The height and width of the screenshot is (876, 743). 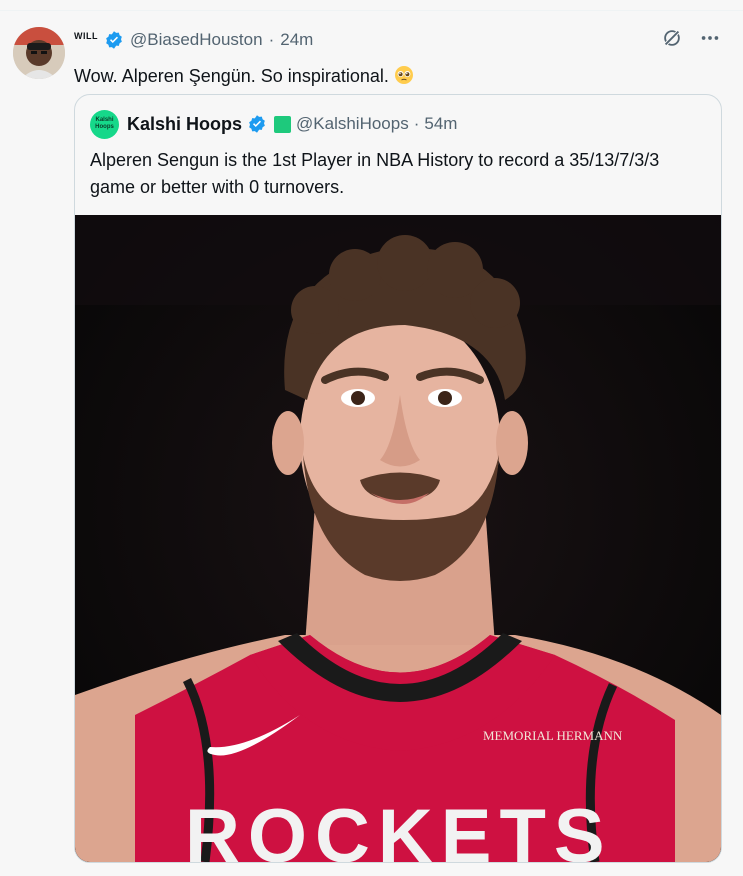 I want to click on handle: @BiasedHouston, so click(x=196, y=40).